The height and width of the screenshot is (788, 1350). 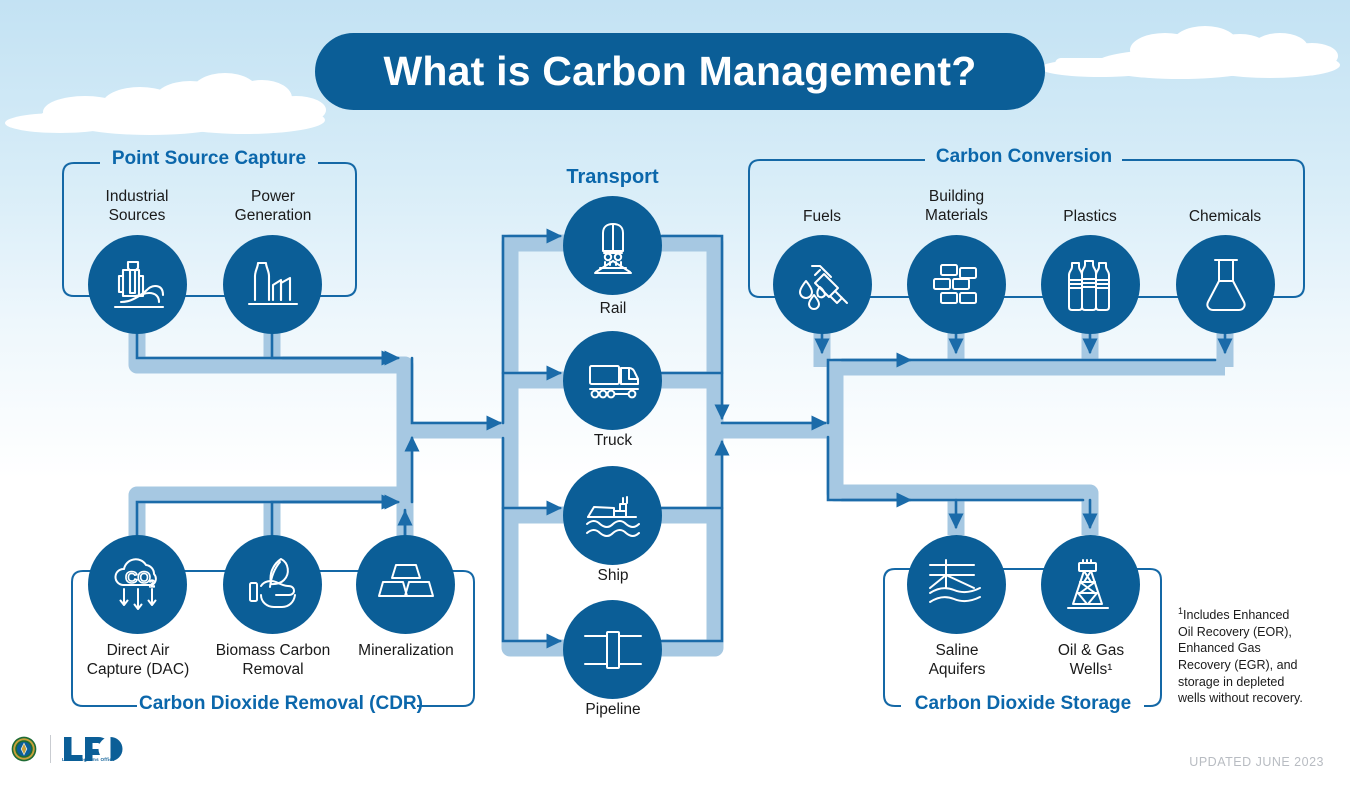 I want to click on node-label-oil-gas-wells: Oil & Gas Wells¹, so click(x=1091, y=660).